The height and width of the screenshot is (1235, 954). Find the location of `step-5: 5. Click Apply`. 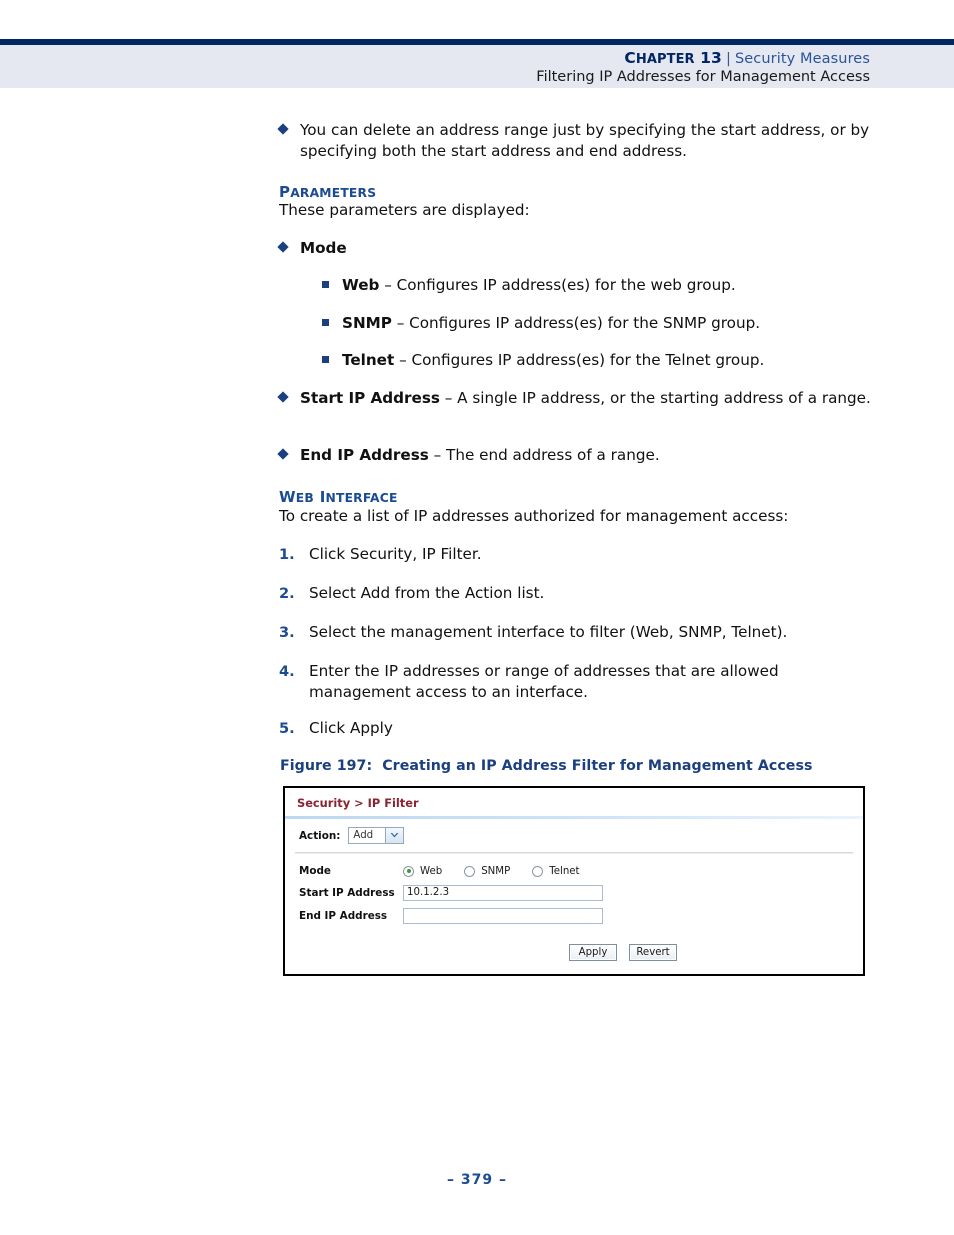

step-5: 5. Click Apply is located at coordinates (574, 728).